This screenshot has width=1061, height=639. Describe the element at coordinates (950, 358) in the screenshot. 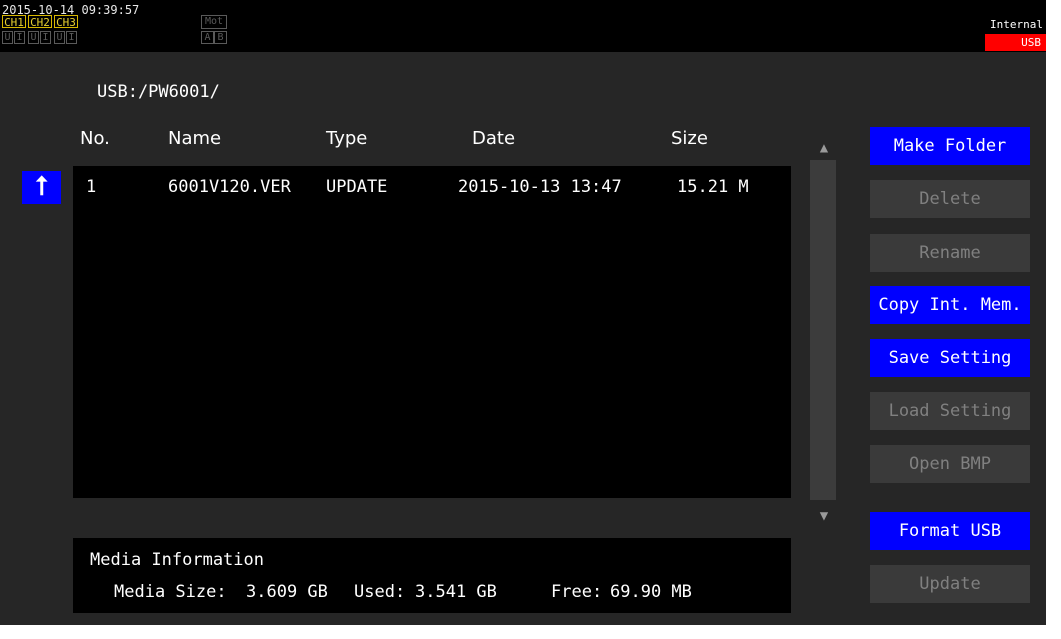

I see `save-setting-button: Save Setting` at that location.